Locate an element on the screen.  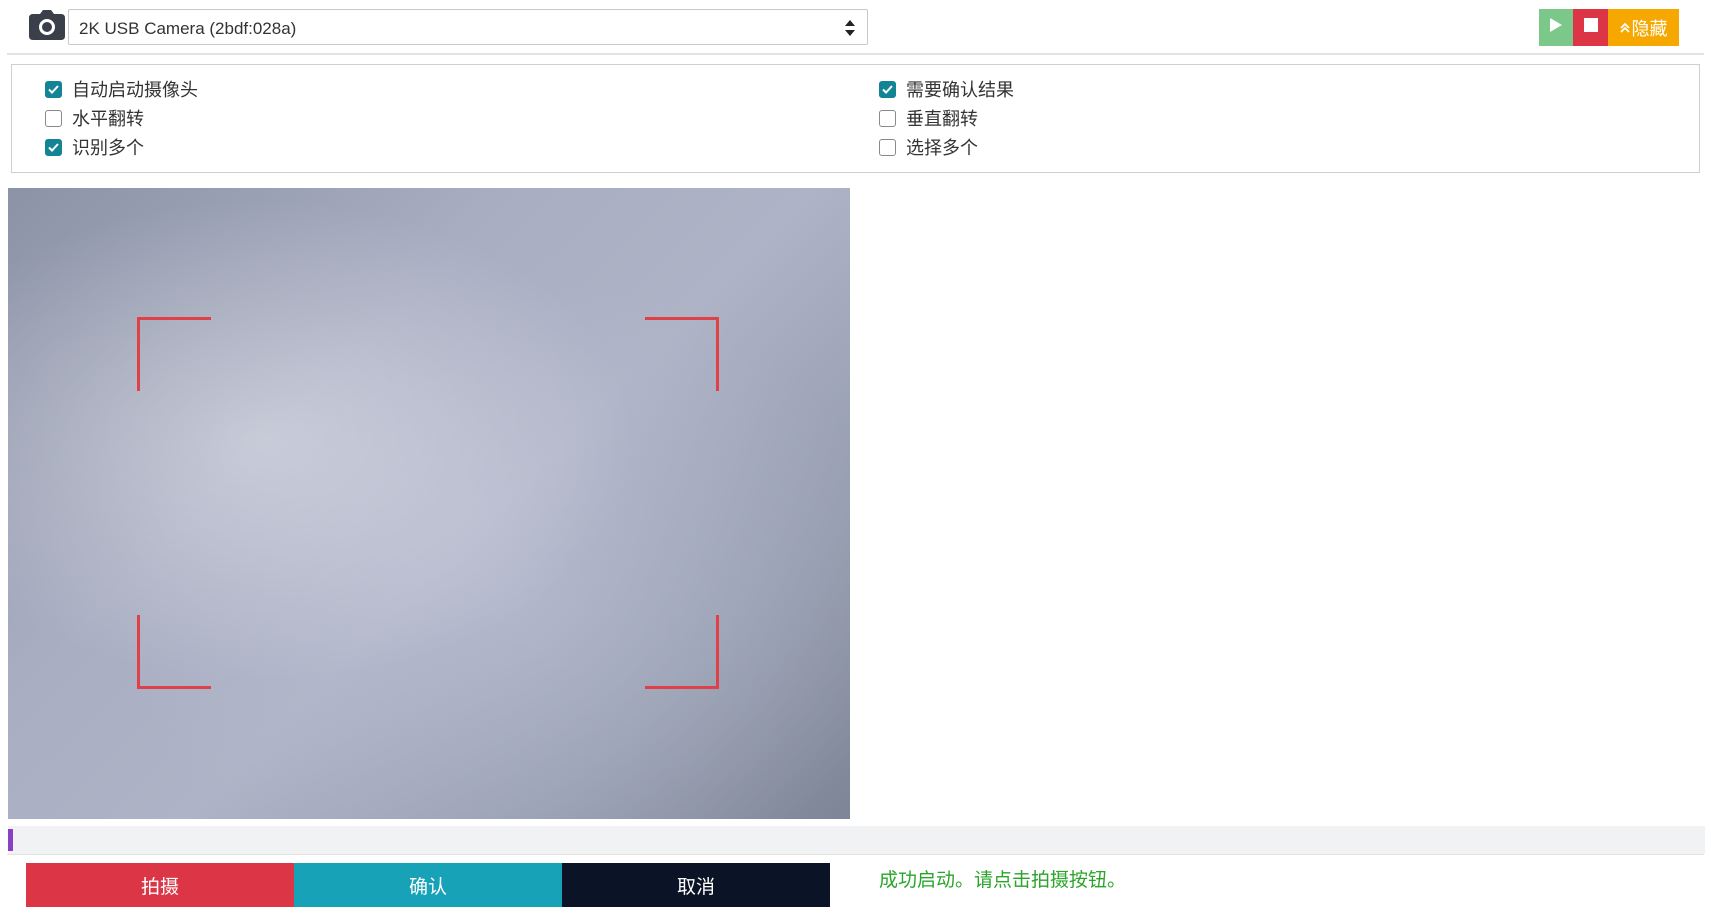
scan-frame-corner-top-left is located at coordinates (174, 354).